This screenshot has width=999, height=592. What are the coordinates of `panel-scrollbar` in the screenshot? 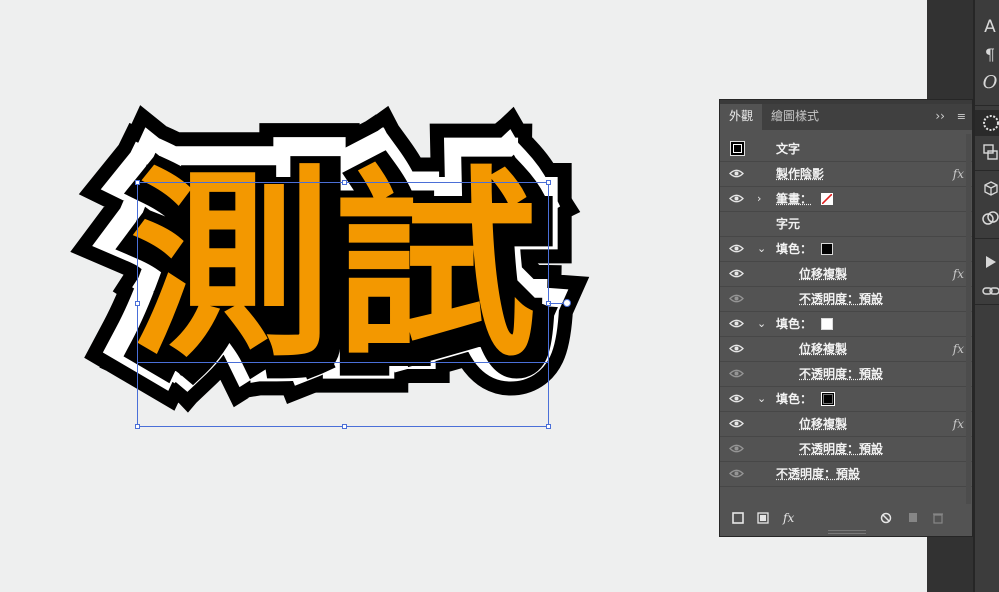 It's located at (968, 319).